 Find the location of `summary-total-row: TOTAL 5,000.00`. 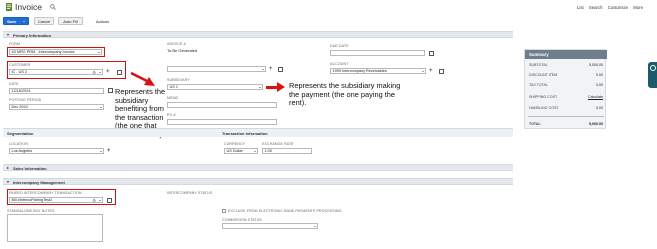

summary-total-row: TOTAL 5,000.00 is located at coordinates (566, 123).